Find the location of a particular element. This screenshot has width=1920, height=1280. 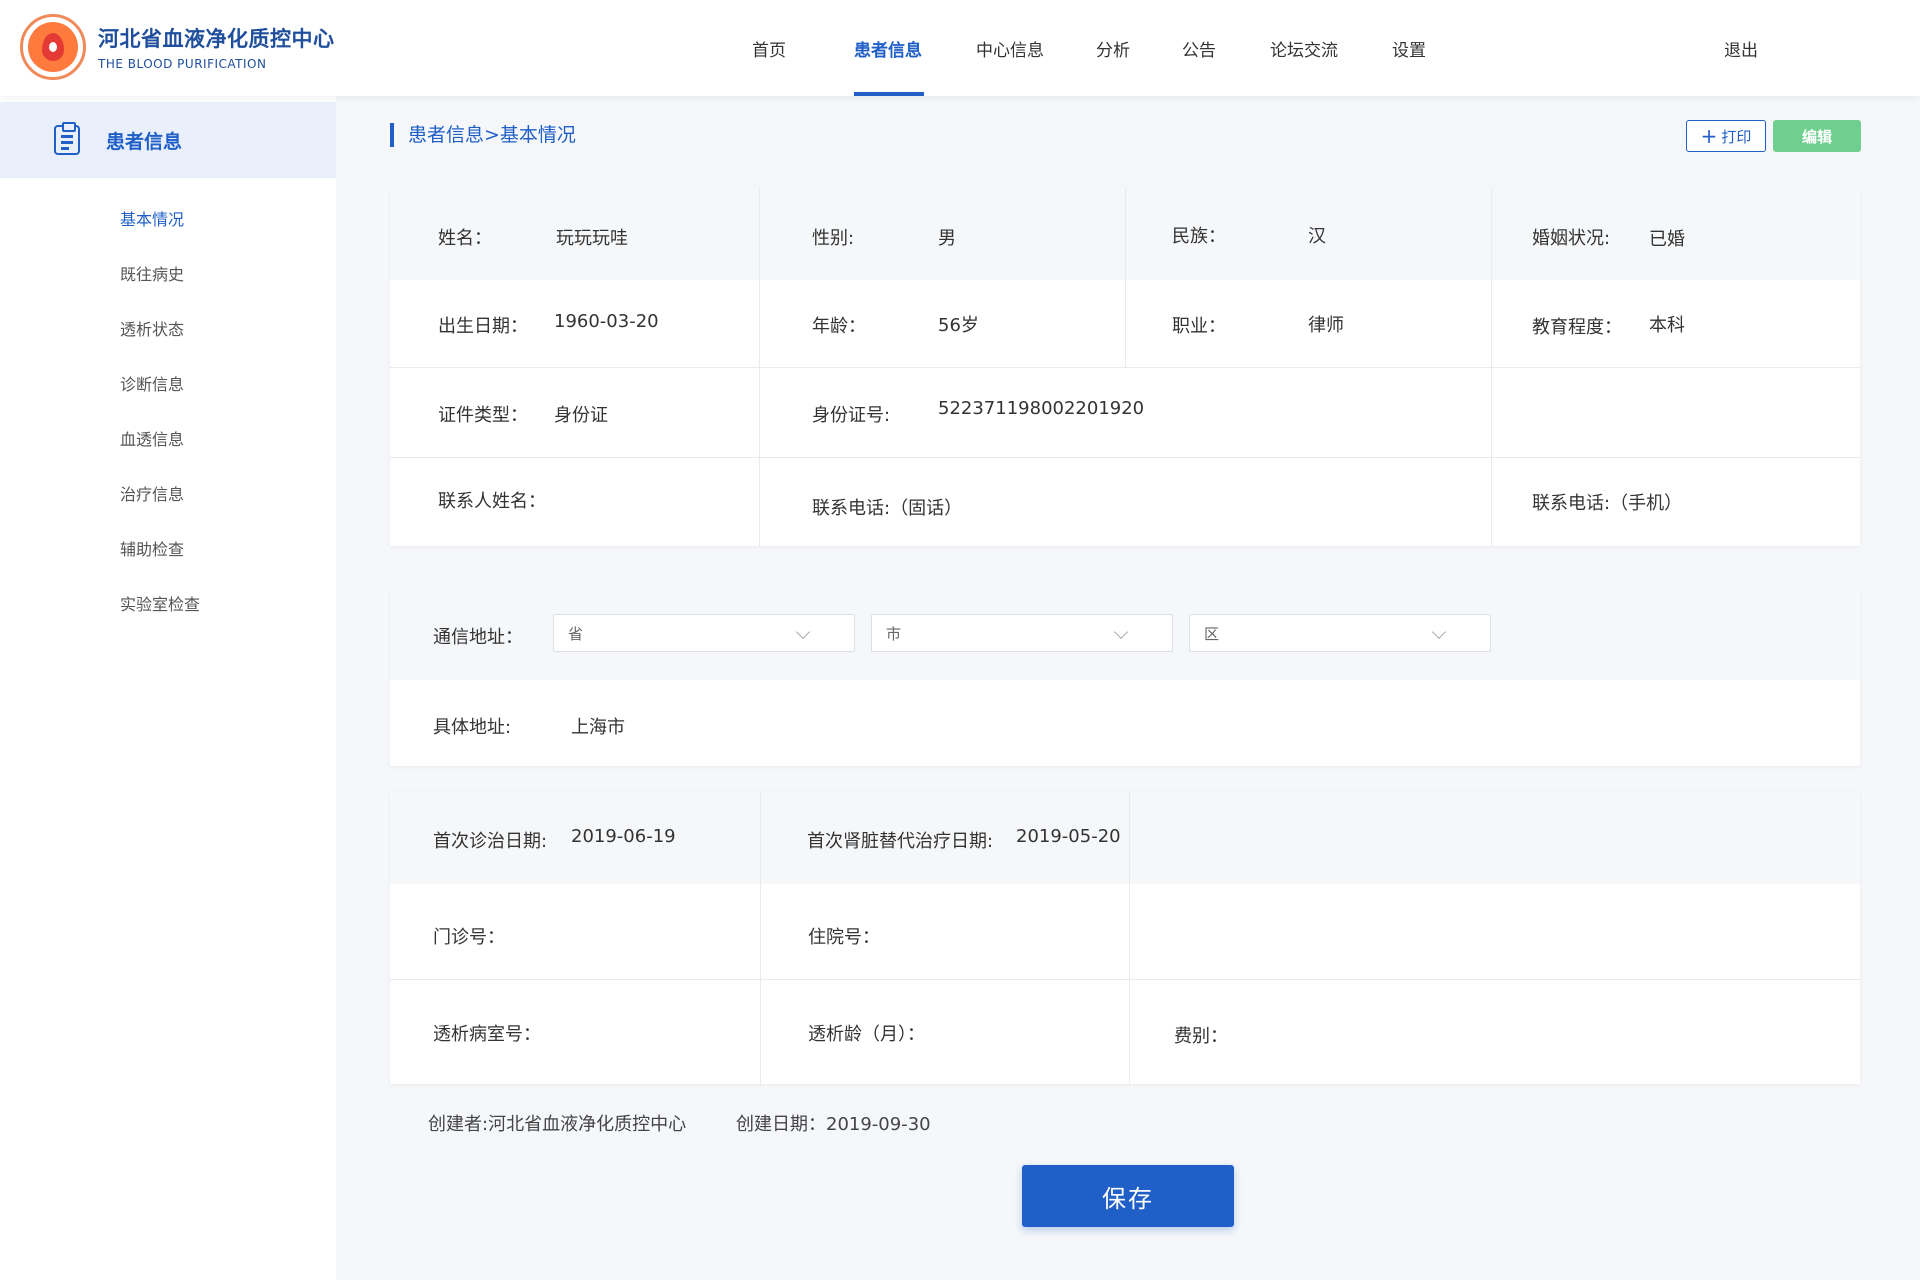

marital-value: 已婚 is located at coordinates (1667, 239).